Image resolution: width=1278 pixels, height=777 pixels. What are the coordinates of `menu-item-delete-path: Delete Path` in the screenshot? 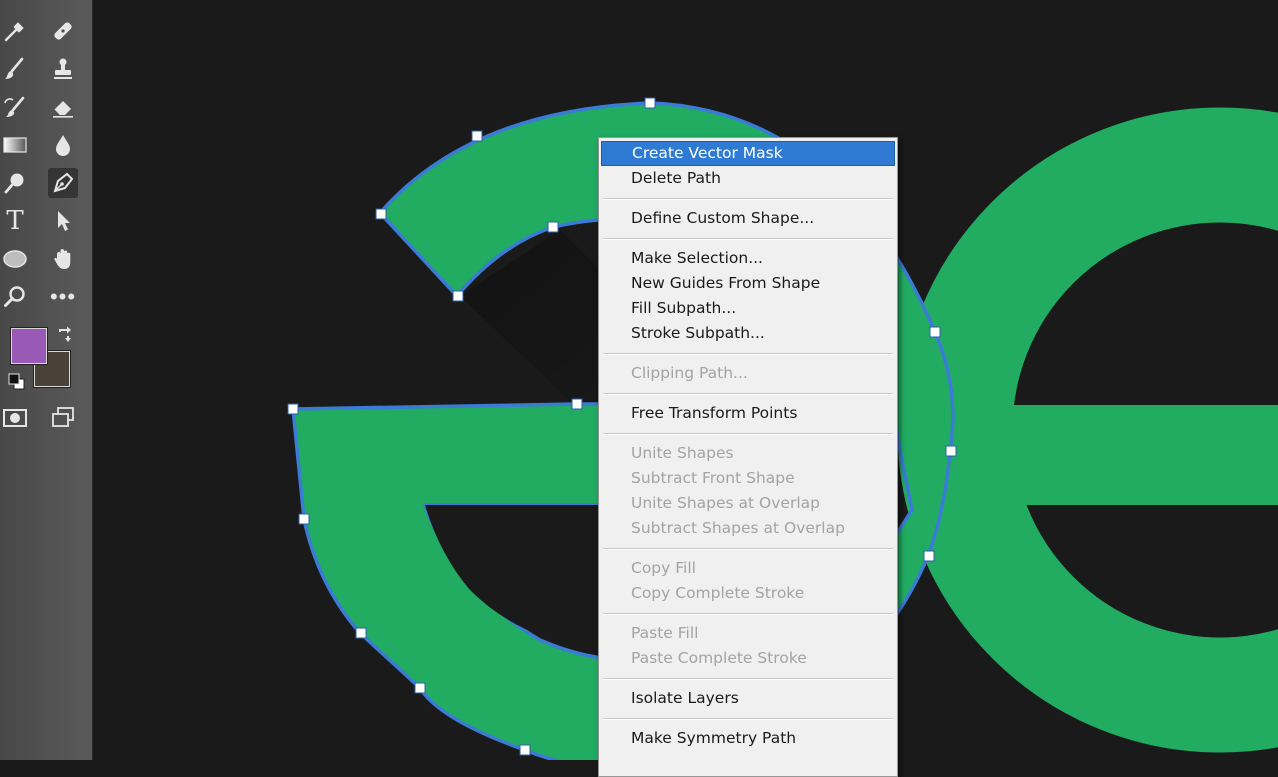 It's located at (748, 178).